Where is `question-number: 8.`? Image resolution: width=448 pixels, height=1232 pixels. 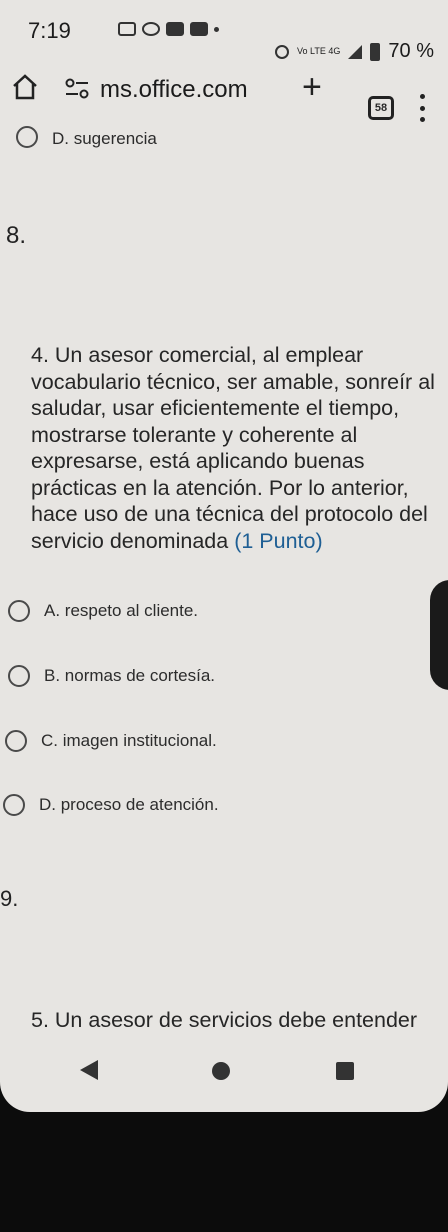 question-number: 8. is located at coordinates (16, 235).